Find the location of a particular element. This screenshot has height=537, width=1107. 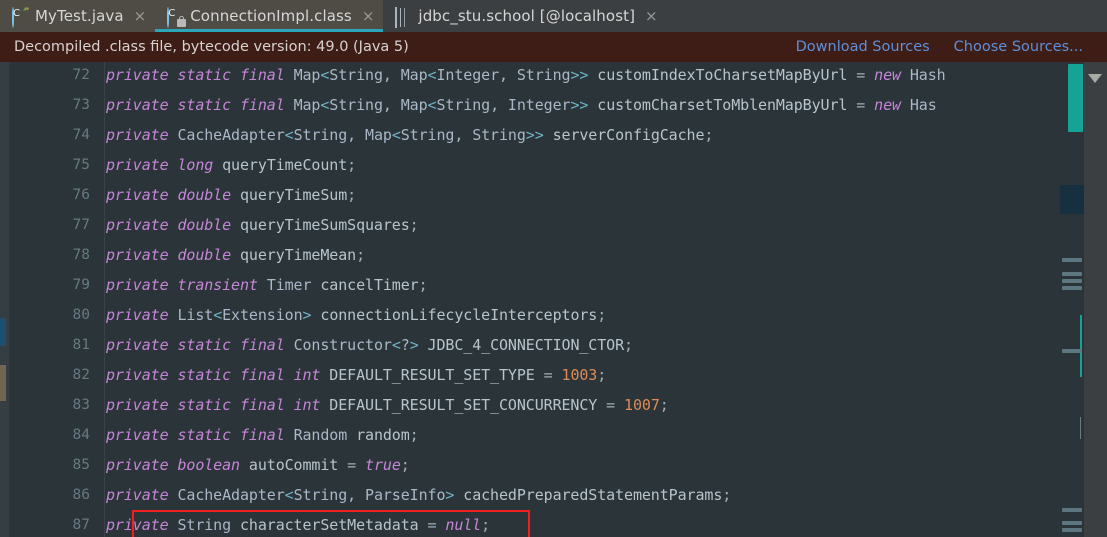

code-token: int is located at coordinates (311, 375).